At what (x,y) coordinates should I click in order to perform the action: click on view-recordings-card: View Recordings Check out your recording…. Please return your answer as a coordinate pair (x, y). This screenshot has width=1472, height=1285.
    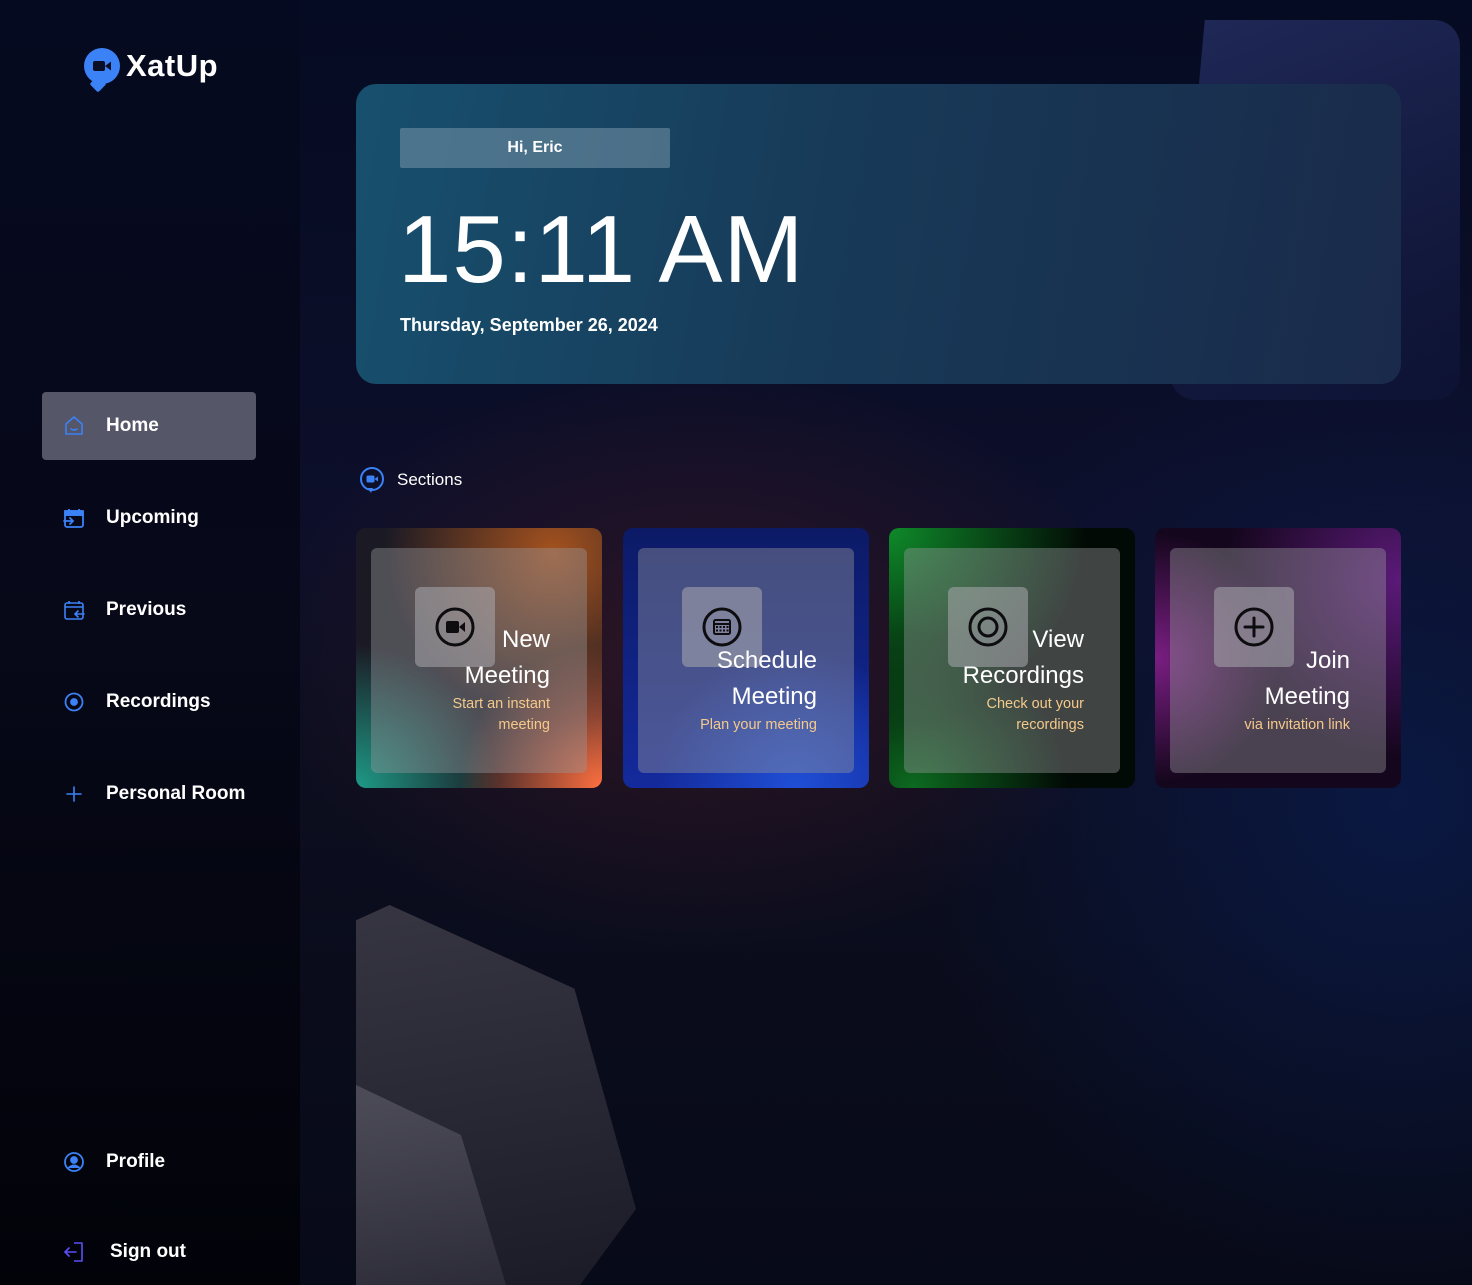
    Looking at the image, I should click on (1012, 658).